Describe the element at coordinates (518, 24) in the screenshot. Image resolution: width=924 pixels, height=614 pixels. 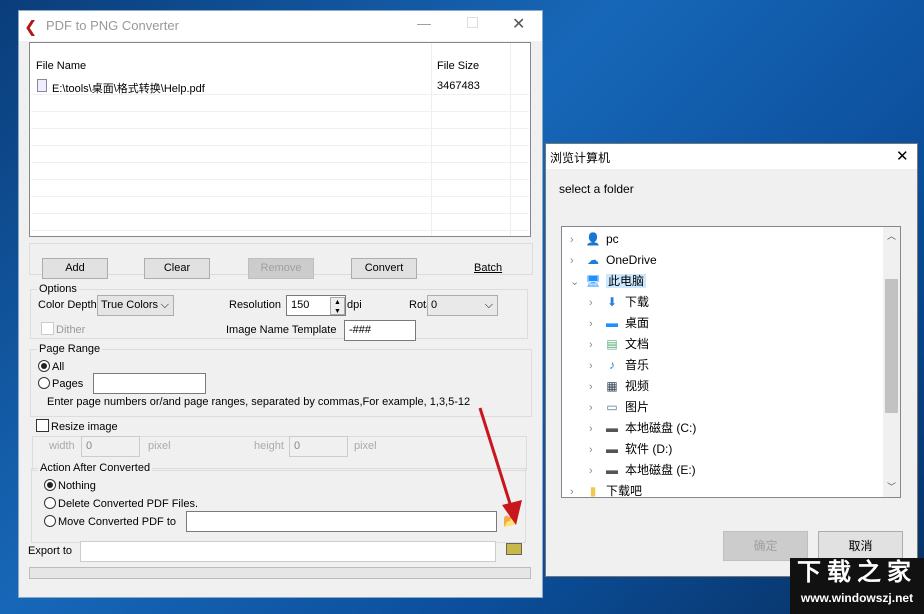
I see `close-button: ✕` at that location.